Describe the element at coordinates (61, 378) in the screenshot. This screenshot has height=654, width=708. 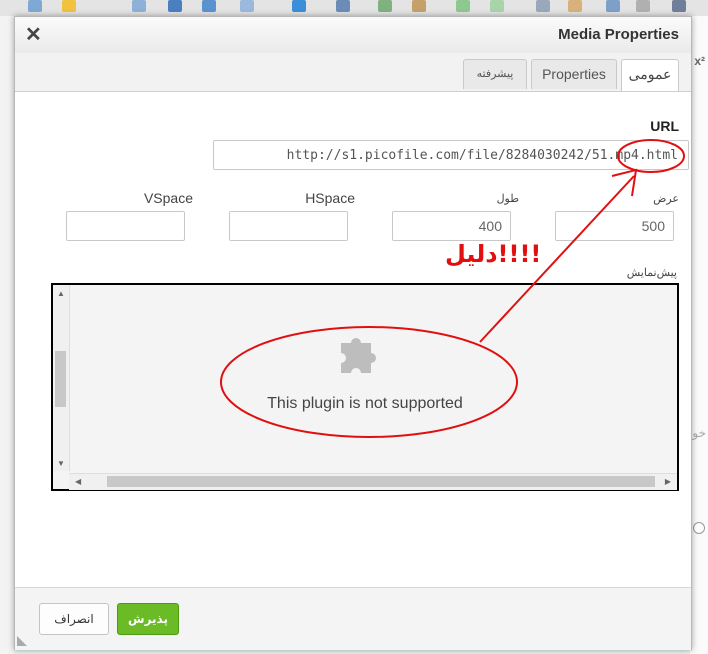
I see `preview-vertical-scrollbar: ▲ ▼` at that location.